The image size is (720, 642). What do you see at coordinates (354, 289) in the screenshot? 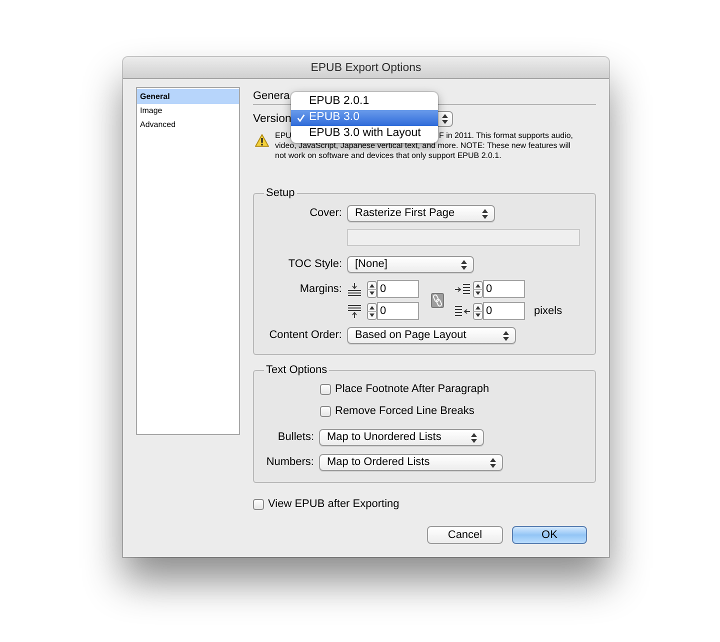
I see `arrow-down-to-lines-icon` at bounding box center [354, 289].